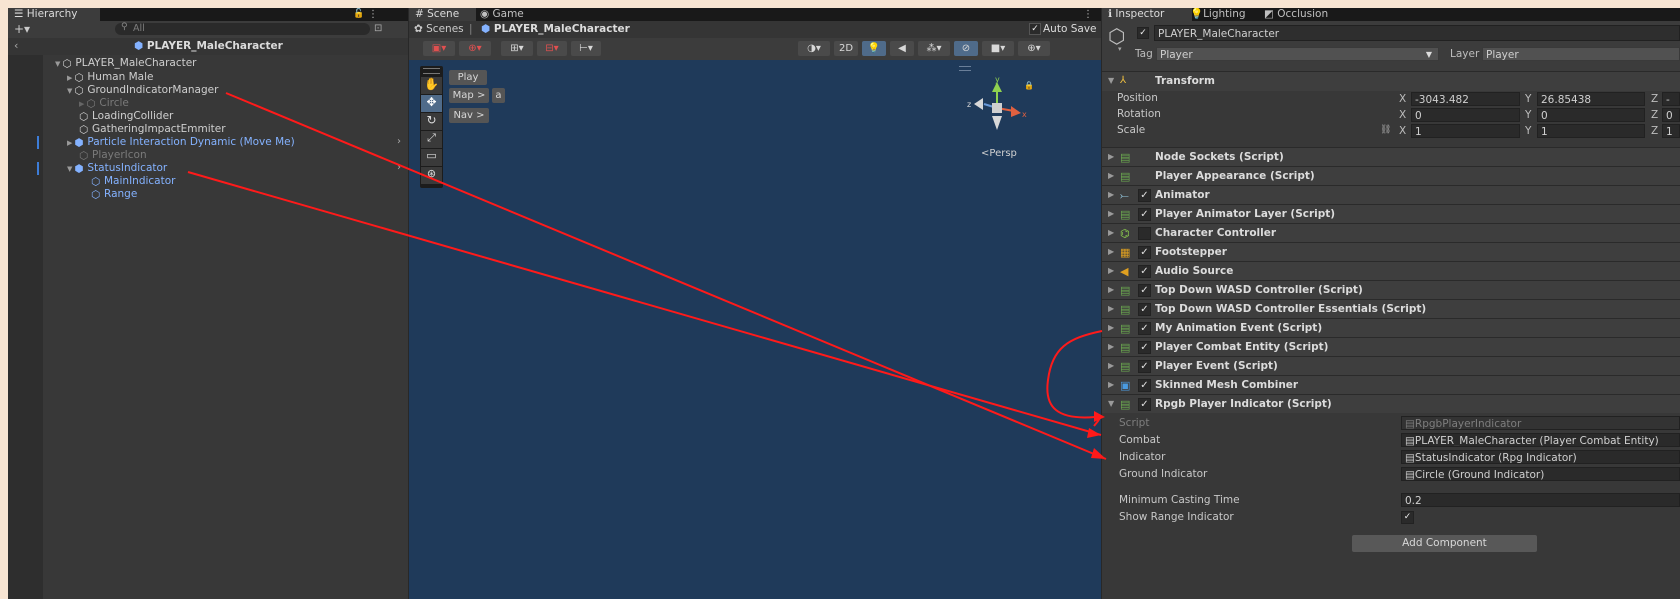  Describe the element at coordinates (1671, 115) in the screenshot. I see `rotation-z-field: 0` at that location.